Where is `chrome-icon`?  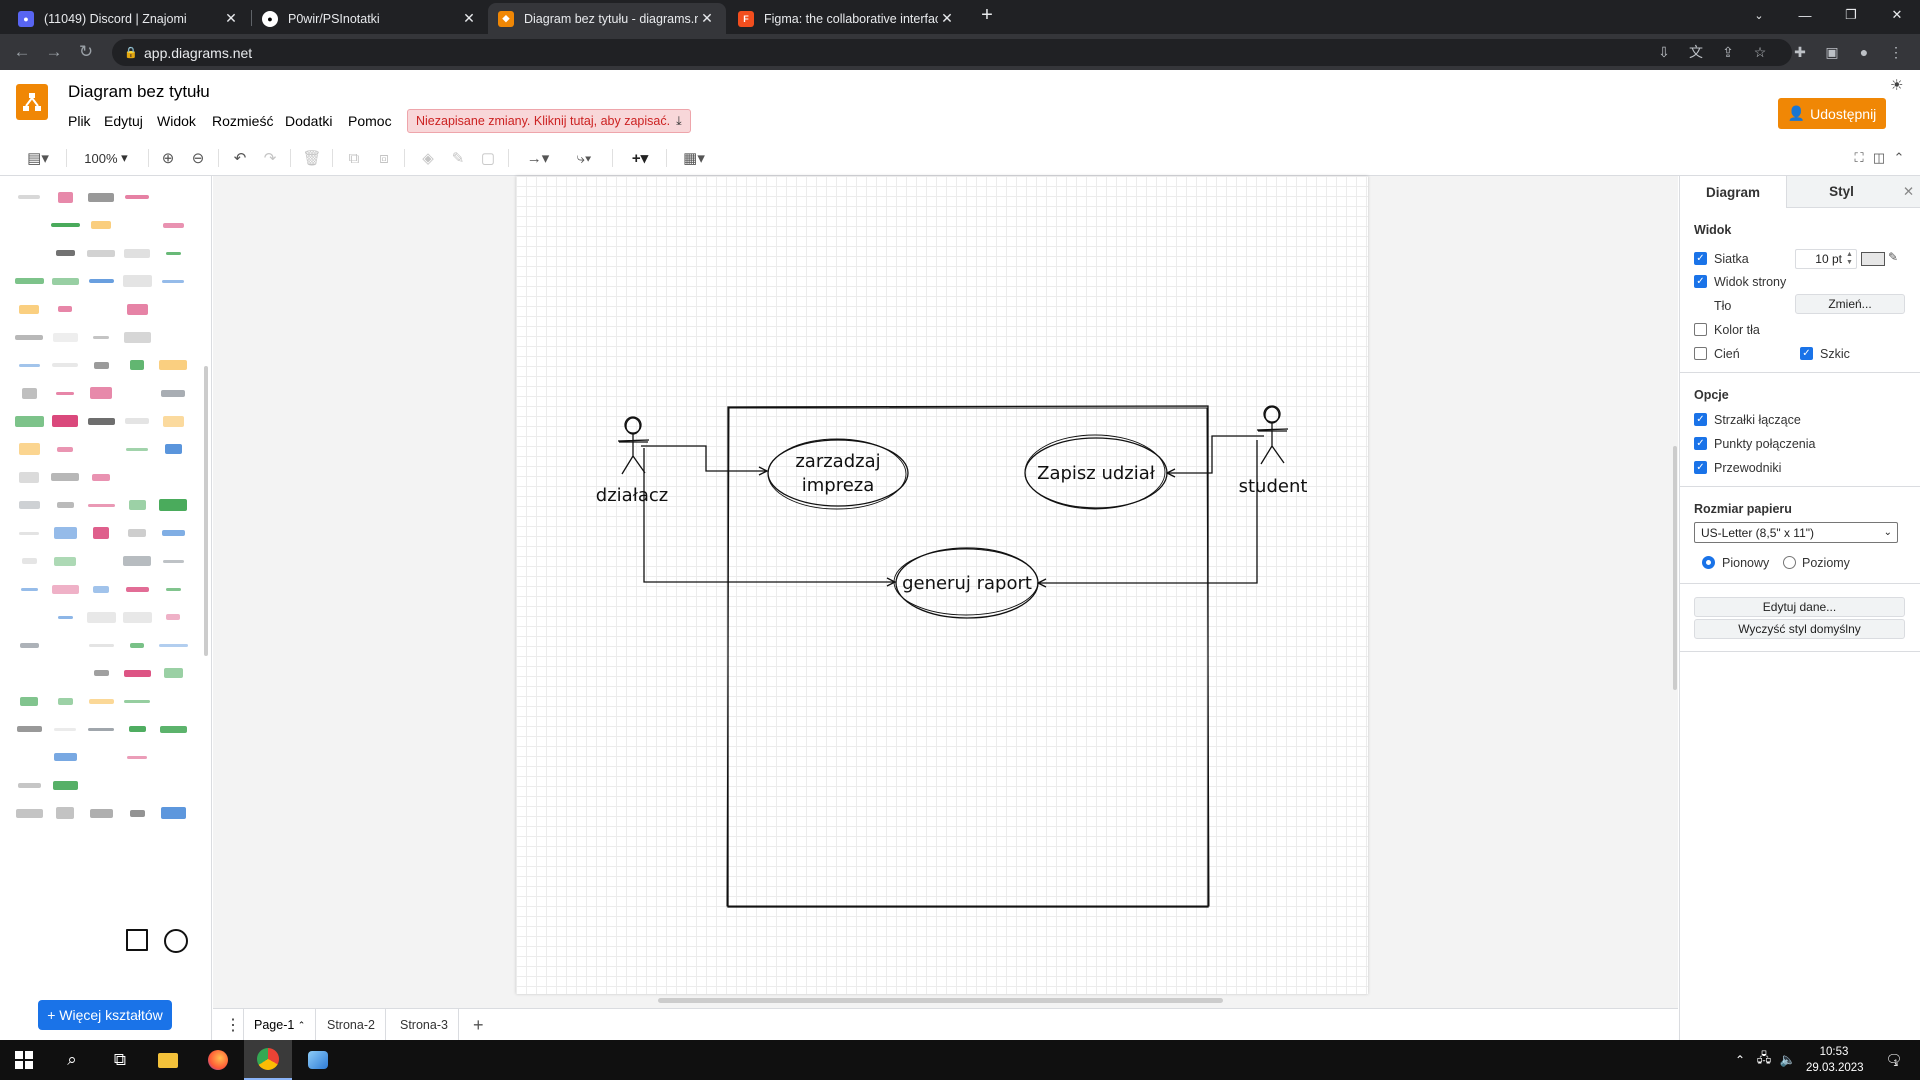
chrome-icon is located at coordinates (268, 1060).